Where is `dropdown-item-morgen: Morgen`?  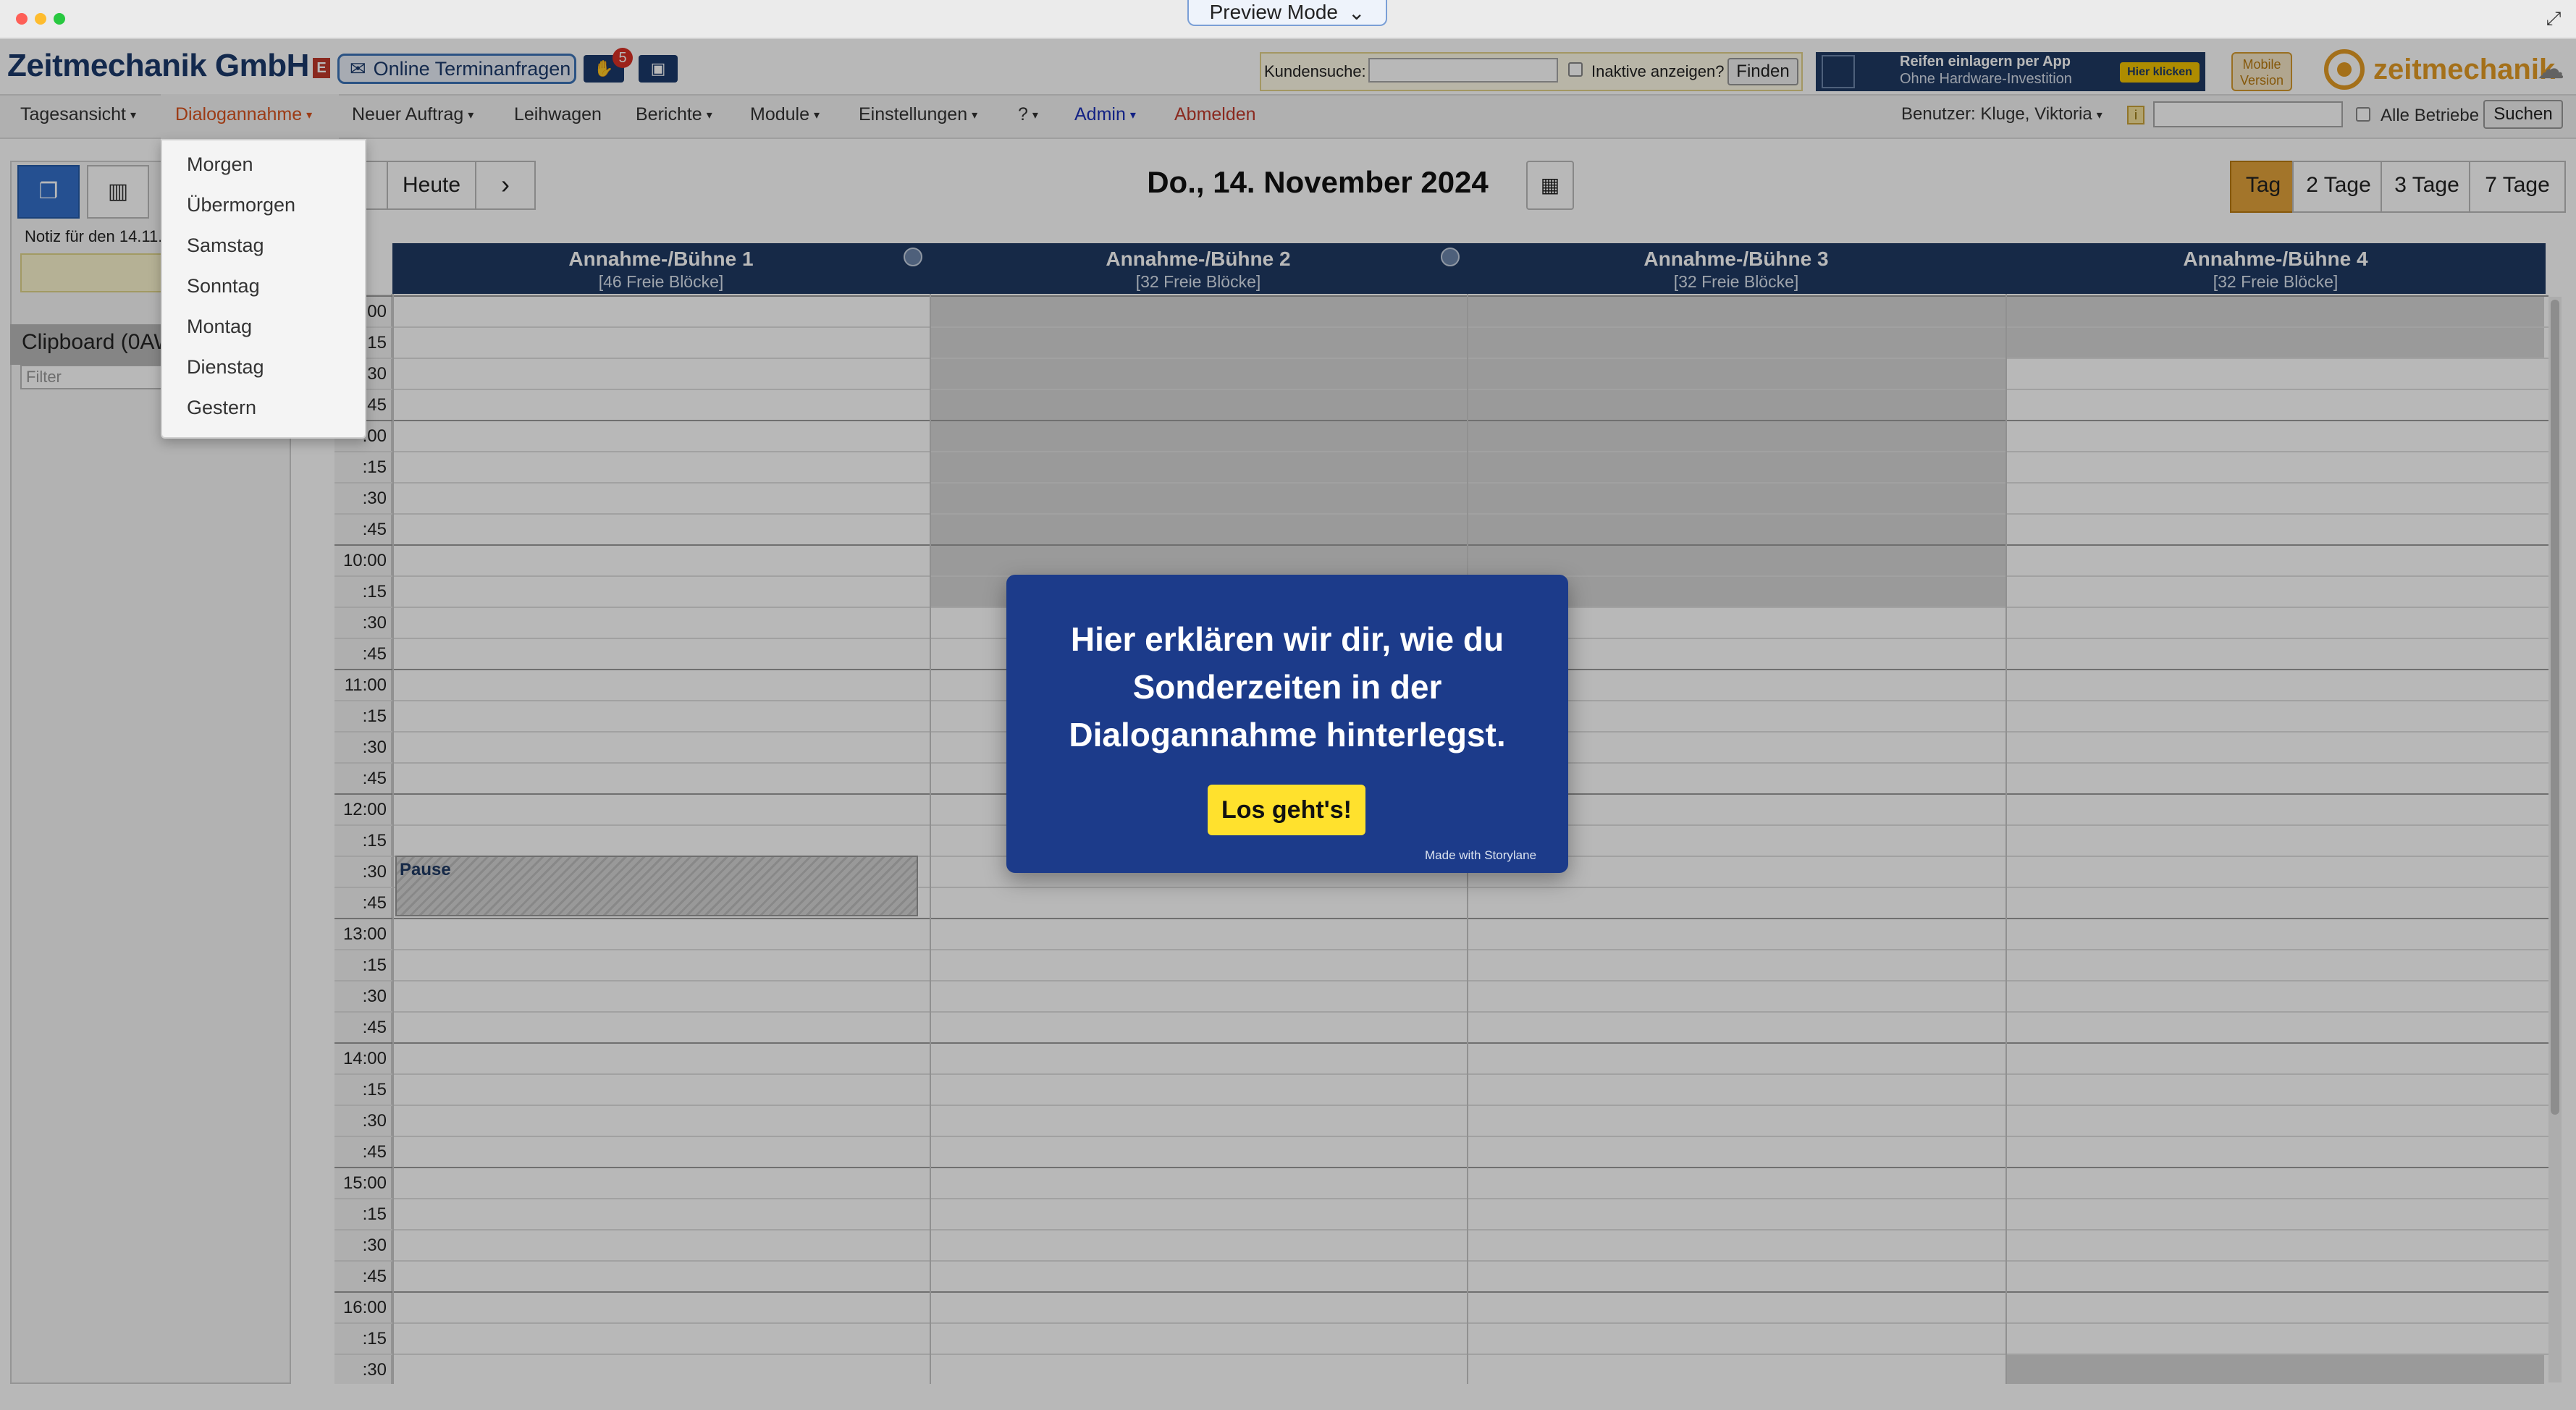
dropdown-item-morgen: Morgen is located at coordinates (220, 165).